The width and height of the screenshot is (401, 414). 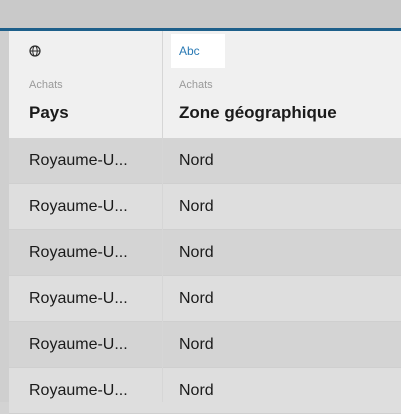 What do you see at coordinates (189, 51) in the screenshot?
I see `abc-type-label: Abc` at bounding box center [189, 51].